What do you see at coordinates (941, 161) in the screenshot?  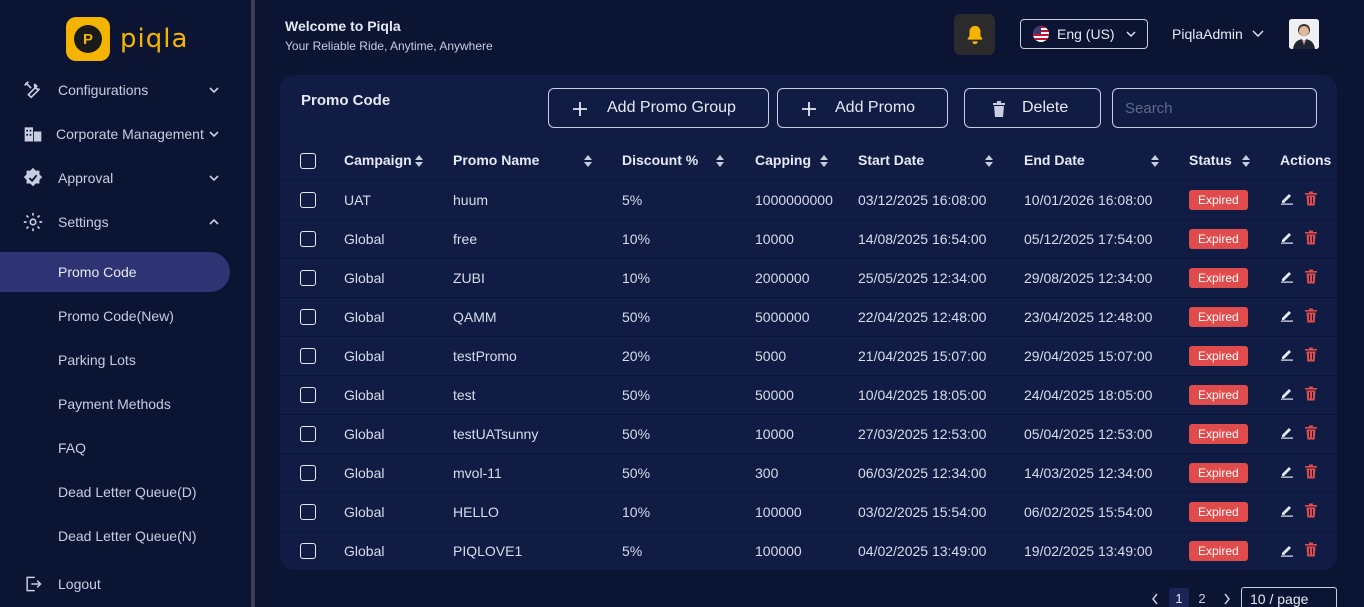 I see `header-start-date: Start Date` at bounding box center [941, 161].